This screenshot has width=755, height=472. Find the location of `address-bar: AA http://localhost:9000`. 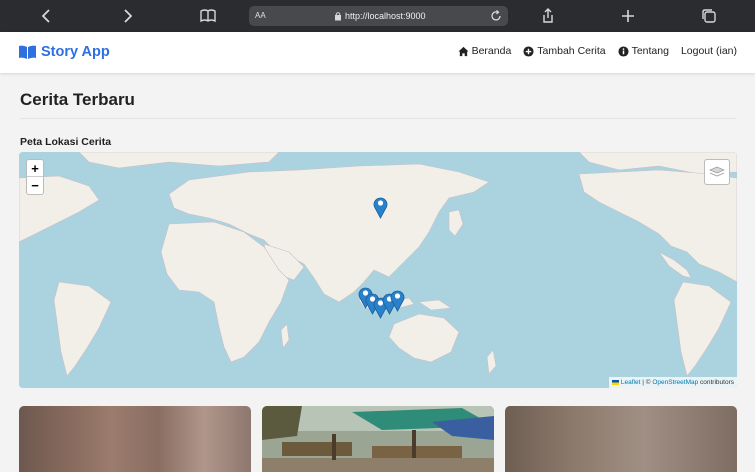

address-bar: AA http://localhost:9000 is located at coordinates (378, 16).